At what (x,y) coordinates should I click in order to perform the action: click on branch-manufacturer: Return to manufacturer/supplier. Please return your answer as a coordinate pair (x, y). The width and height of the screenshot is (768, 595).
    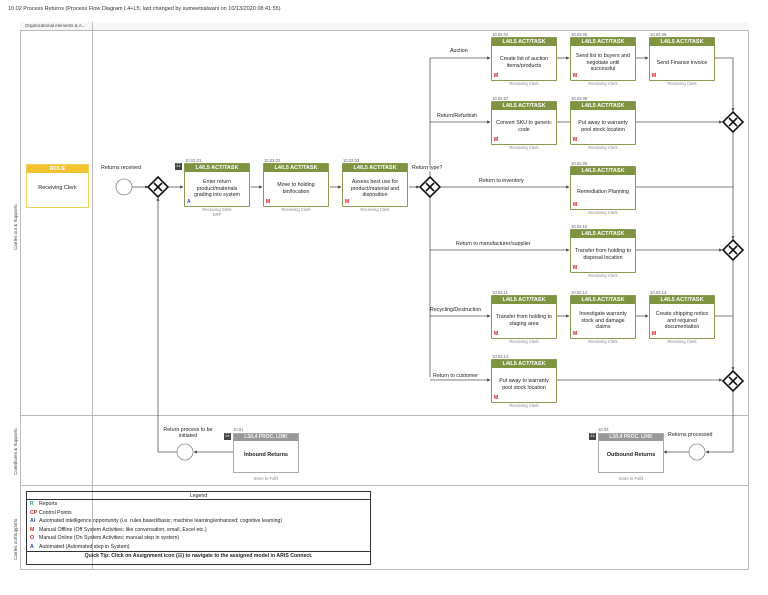
    Looking at the image, I should click on (493, 244).